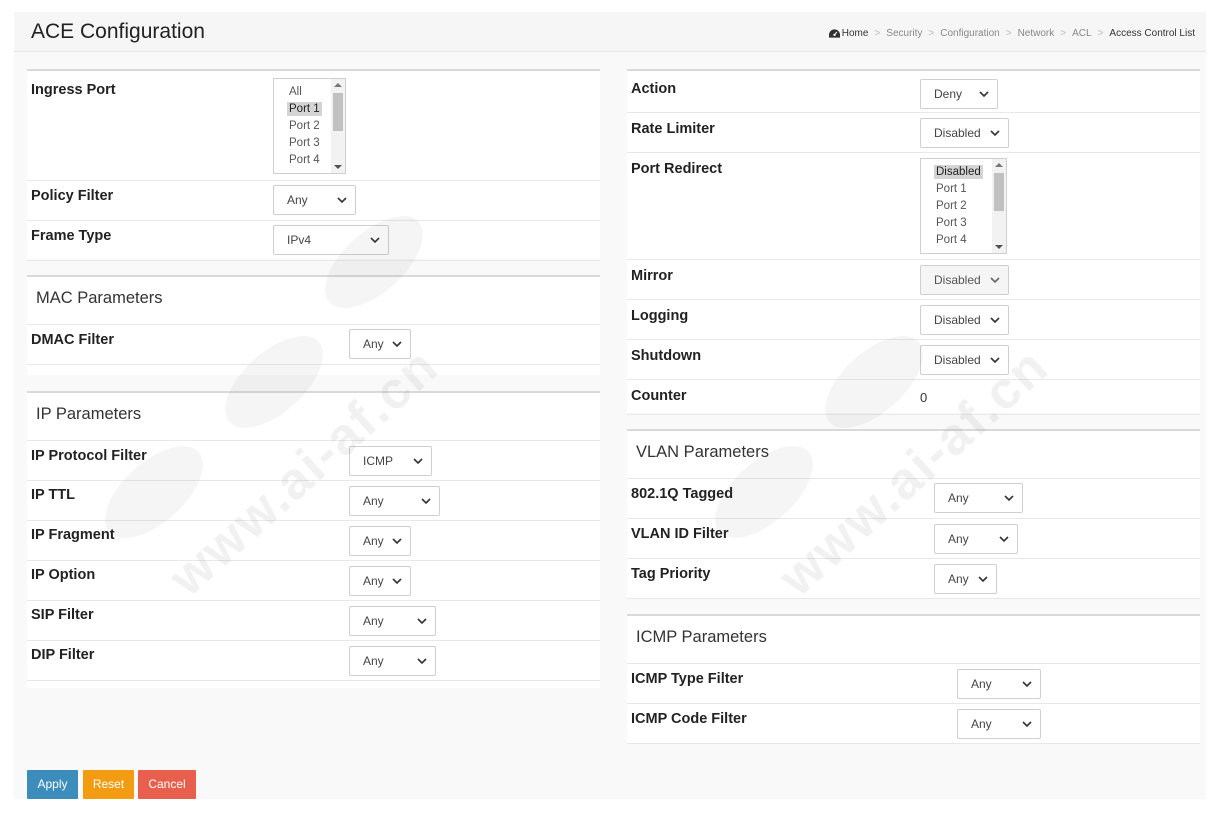  Describe the element at coordinates (951, 206) in the screenshot. I see `port-redirect-option: Port 2` at that location.